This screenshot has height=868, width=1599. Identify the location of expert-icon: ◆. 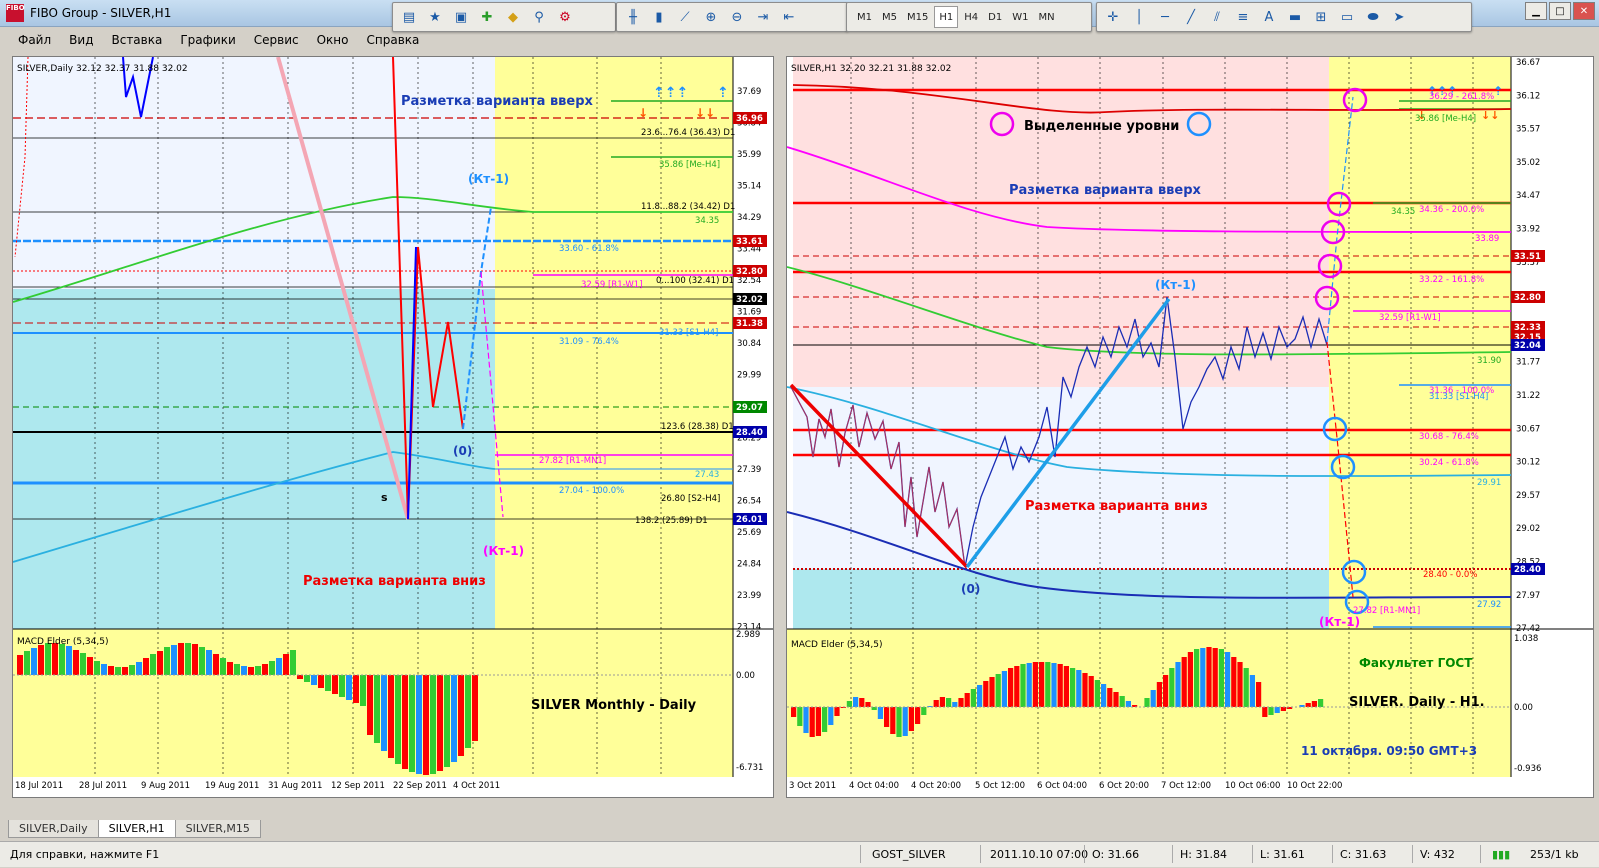
(513, 17).